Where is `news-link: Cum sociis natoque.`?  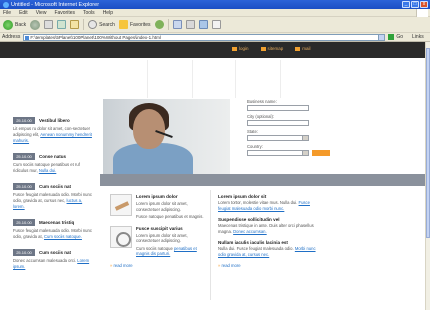 news-link: Cum sociis natoque. is located at coordinates (63, 236).